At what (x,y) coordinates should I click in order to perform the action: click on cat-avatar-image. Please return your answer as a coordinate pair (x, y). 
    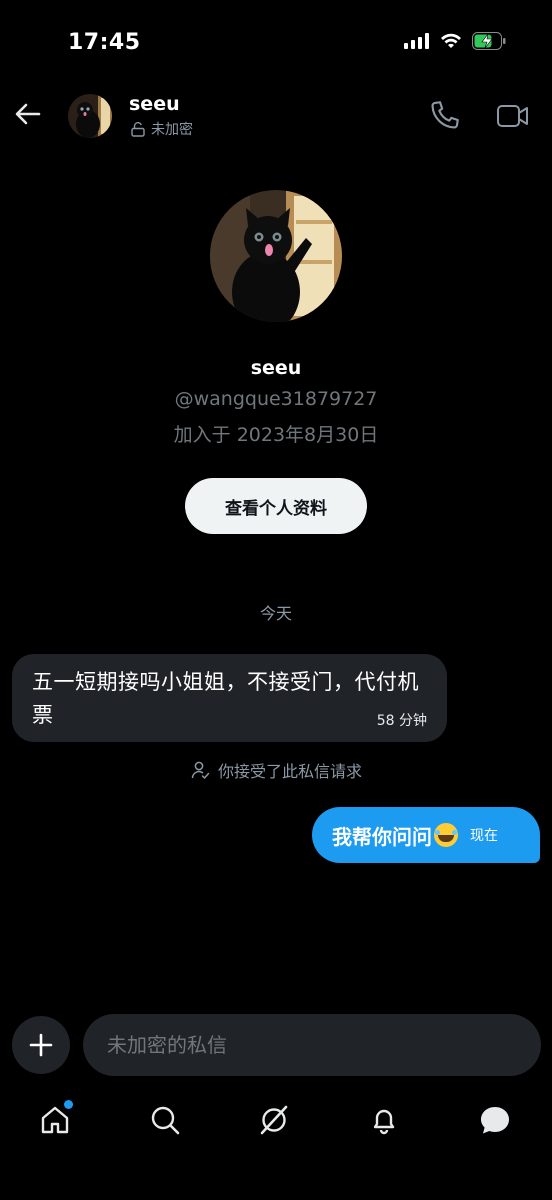
    Looking at the image, I should click on (90, 116).